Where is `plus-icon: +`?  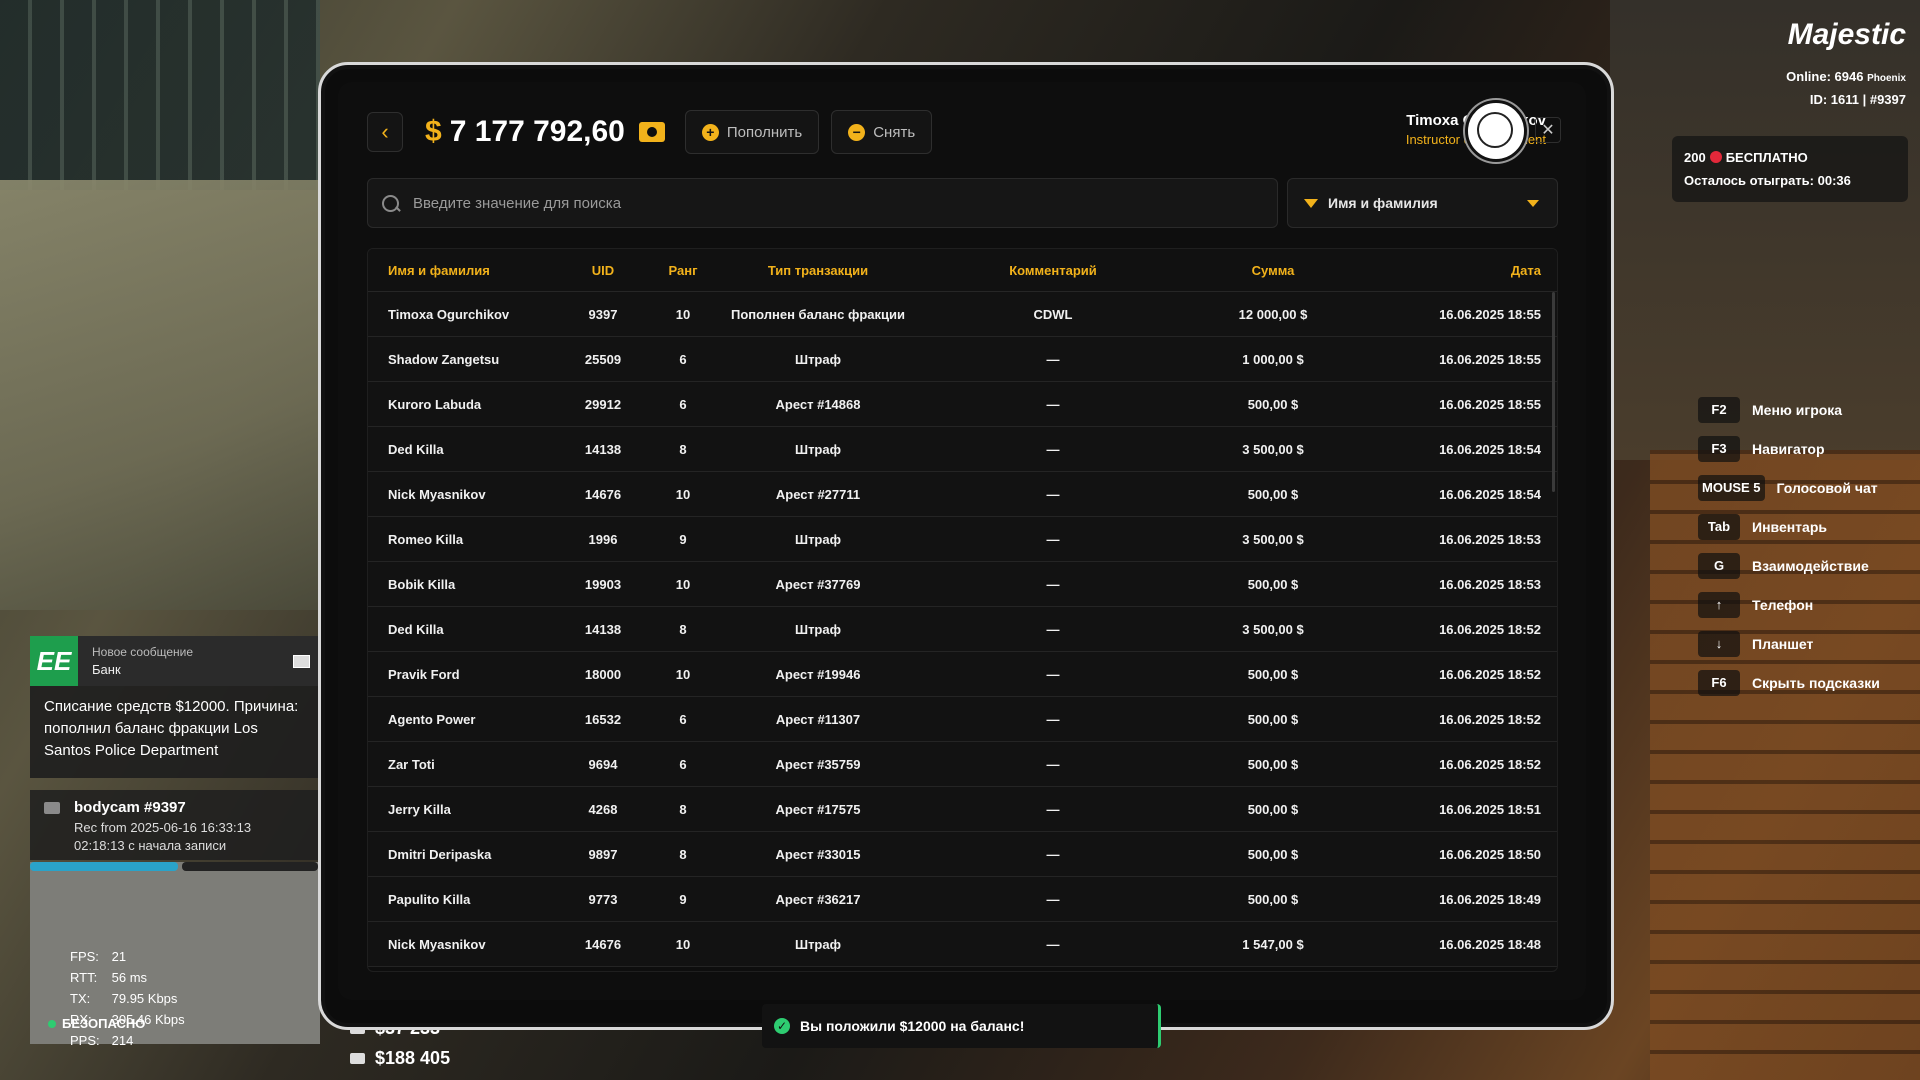
plus-icon: + is located at coordinates (710, 132).